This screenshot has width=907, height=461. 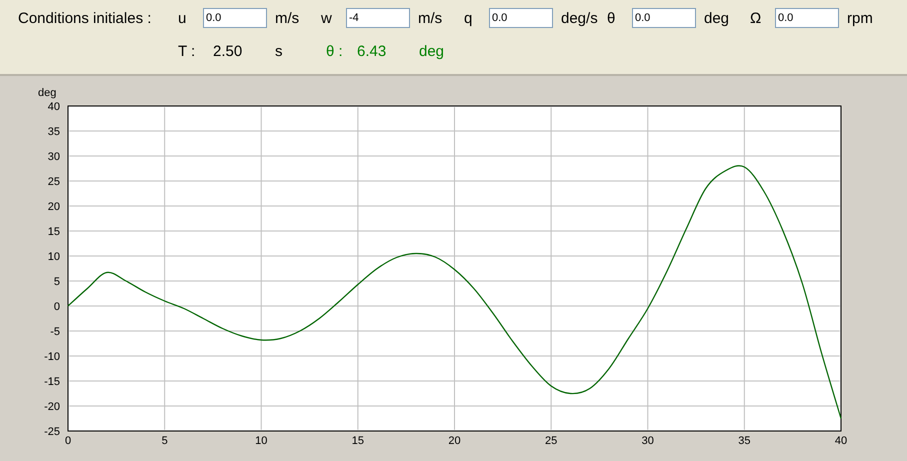 I want to click on axis-unit-label: deg, so click(x=47, y=93).